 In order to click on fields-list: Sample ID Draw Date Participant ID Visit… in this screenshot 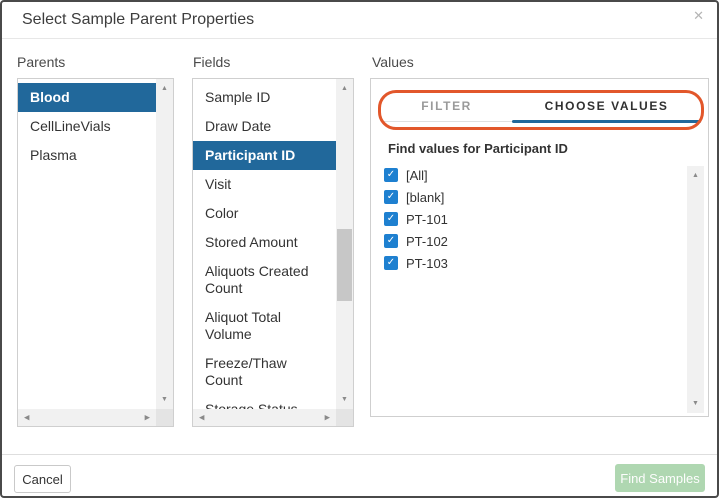, I will do `click(264, 244)`.